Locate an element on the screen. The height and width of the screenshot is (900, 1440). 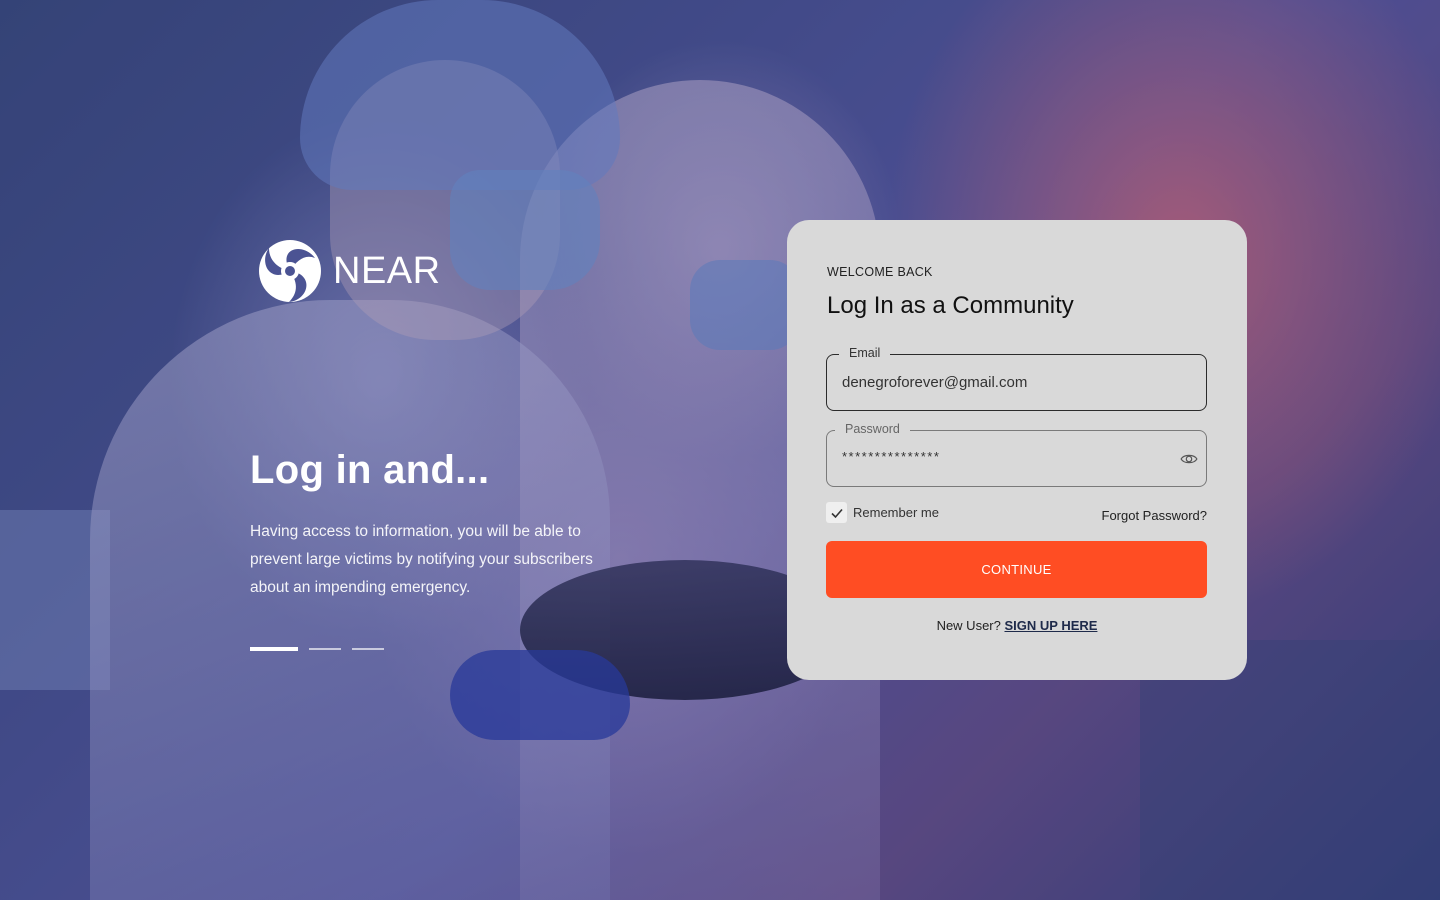
email-field: Email is located at coordinates (1016, 378).